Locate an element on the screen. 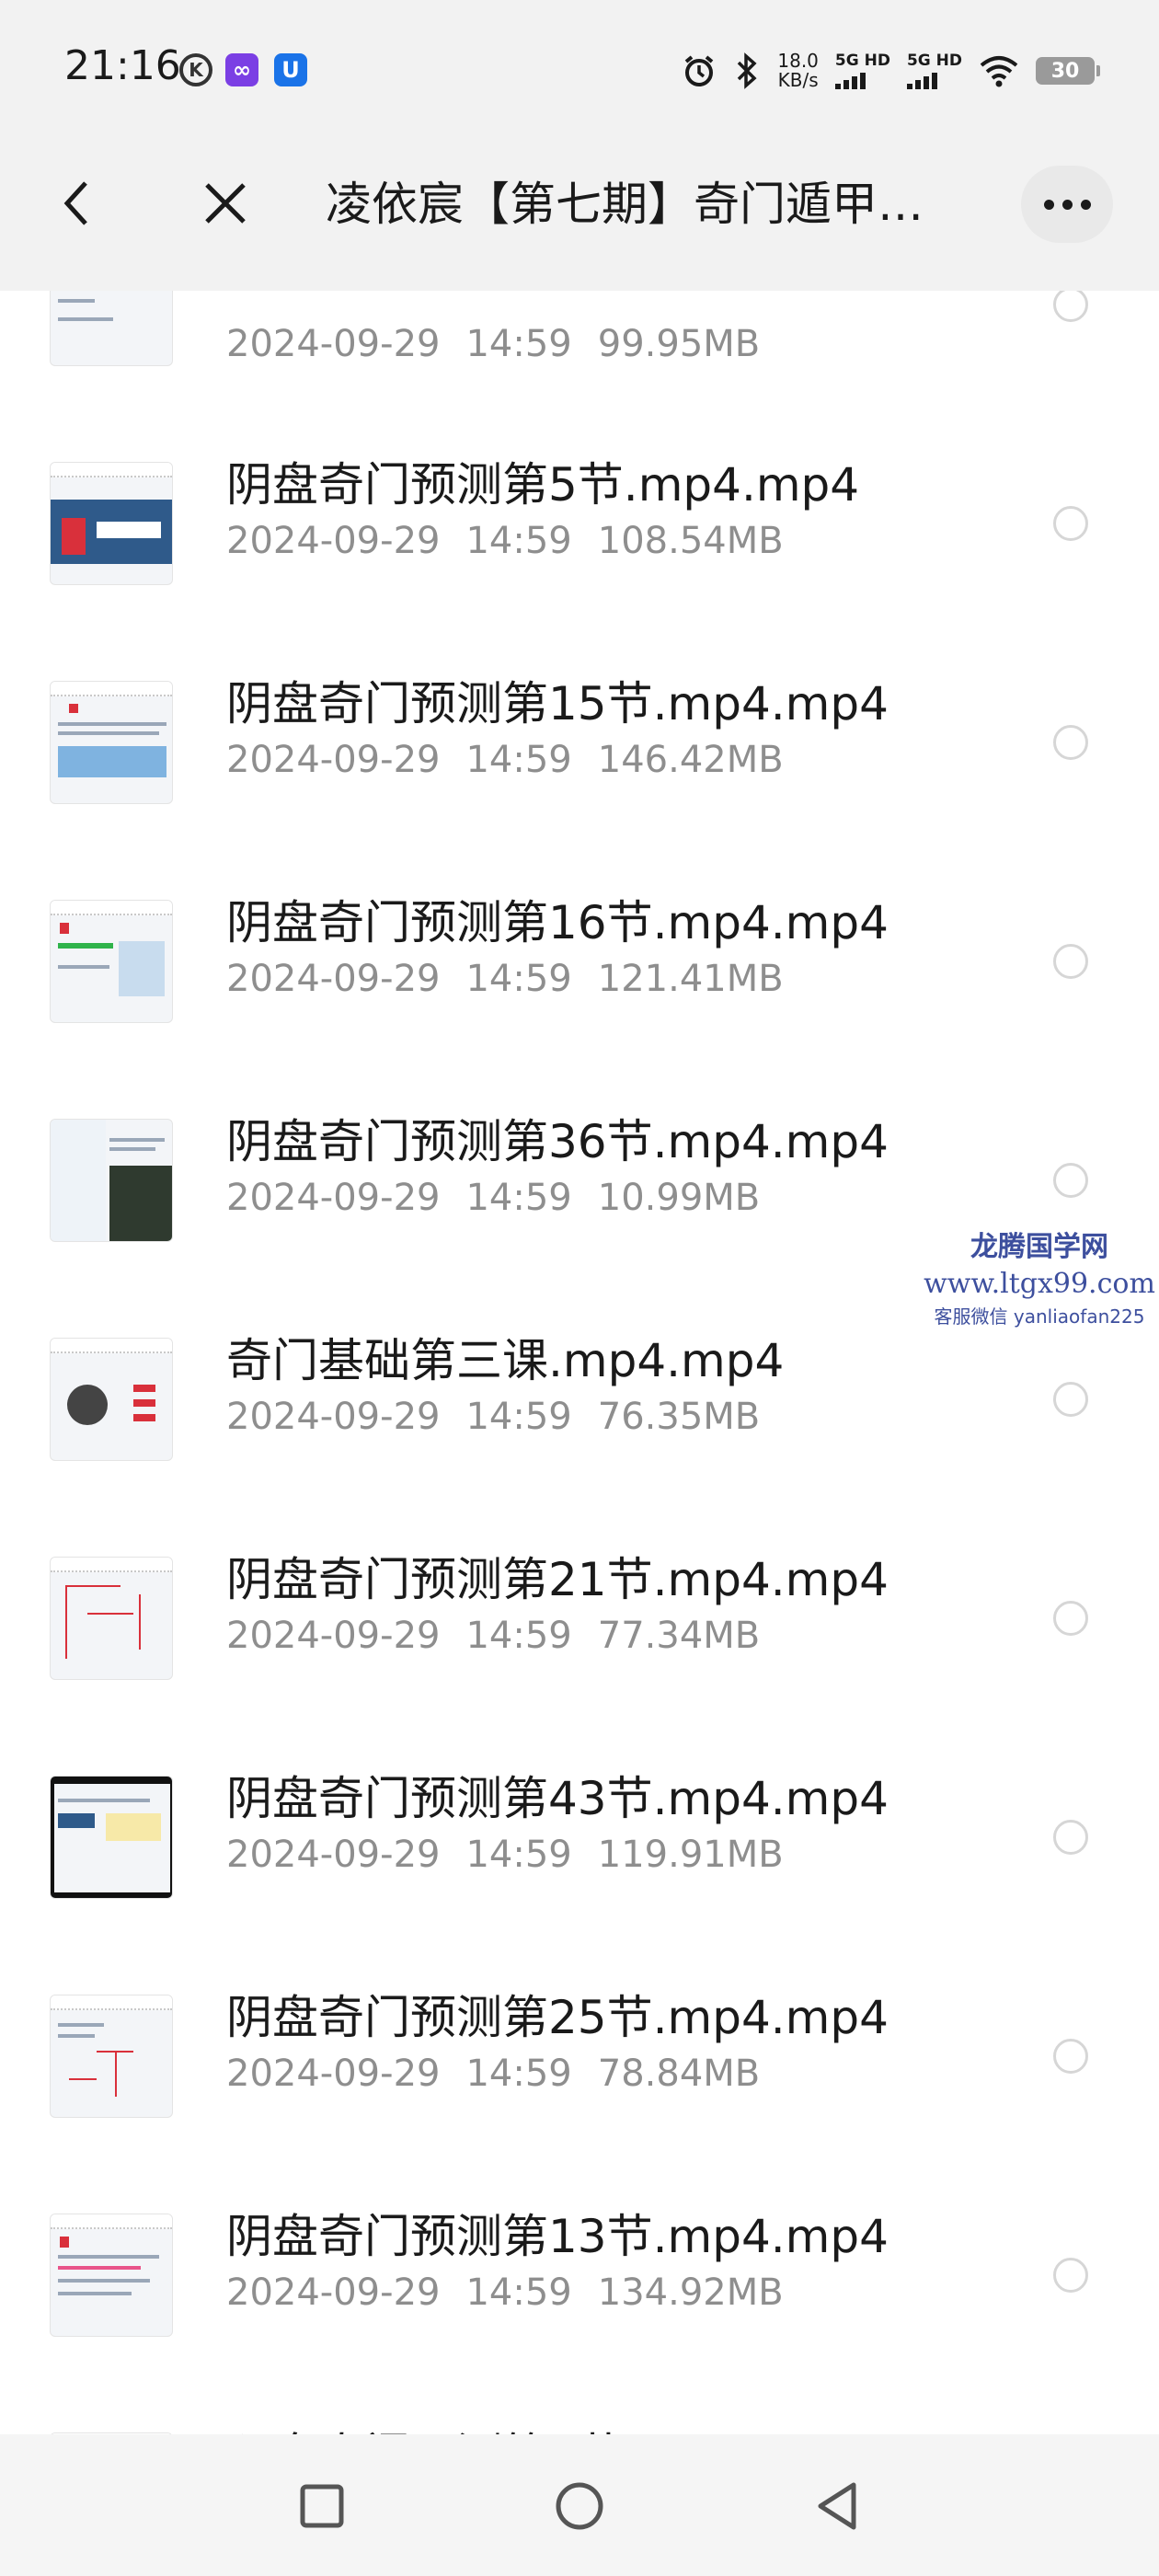 Image resolution: width=1159 pixels, height=2576 pixels. file-name: 阴盘奇门预测第15节.mp4.mp4 is located at coordinates (557, 703).